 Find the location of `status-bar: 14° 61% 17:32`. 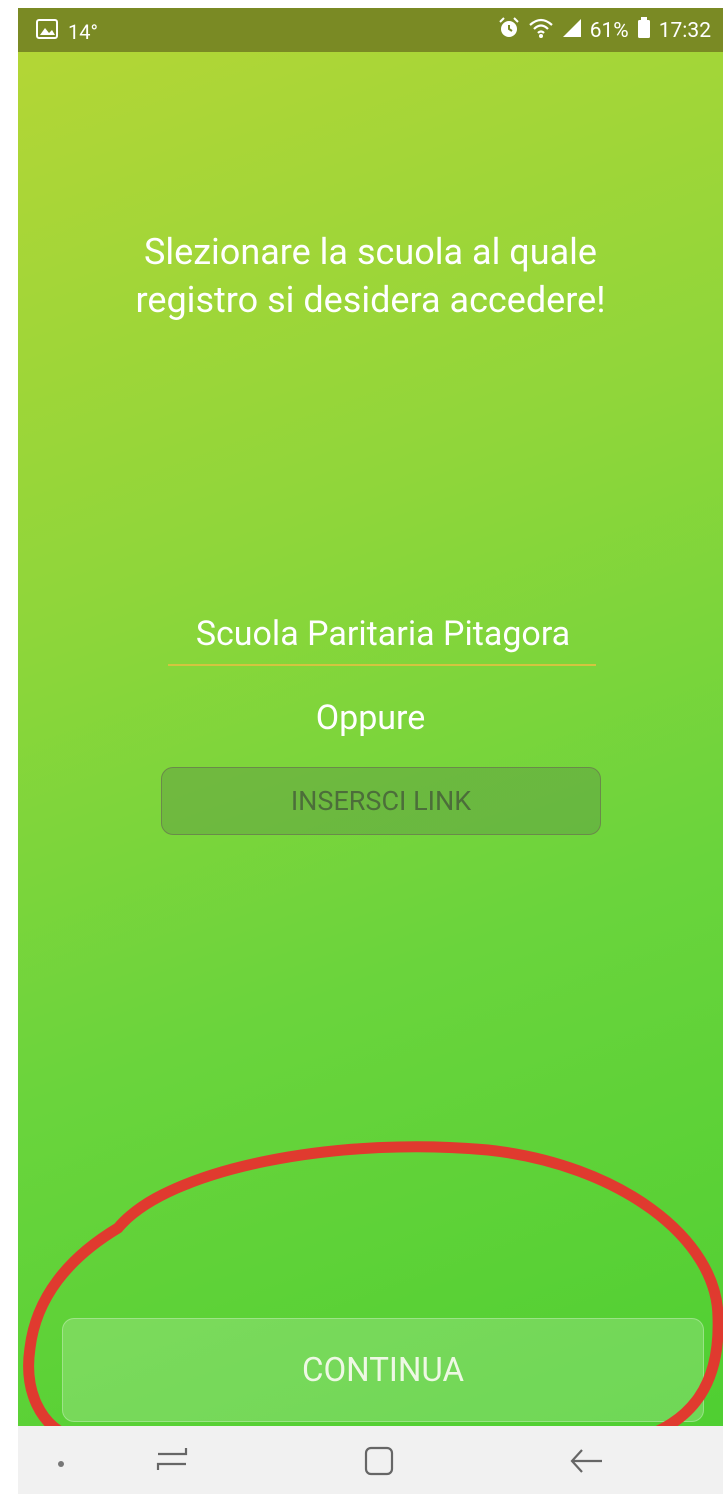

status-bar: 14° 61% 17:32 is located at coordinates (370, 30).